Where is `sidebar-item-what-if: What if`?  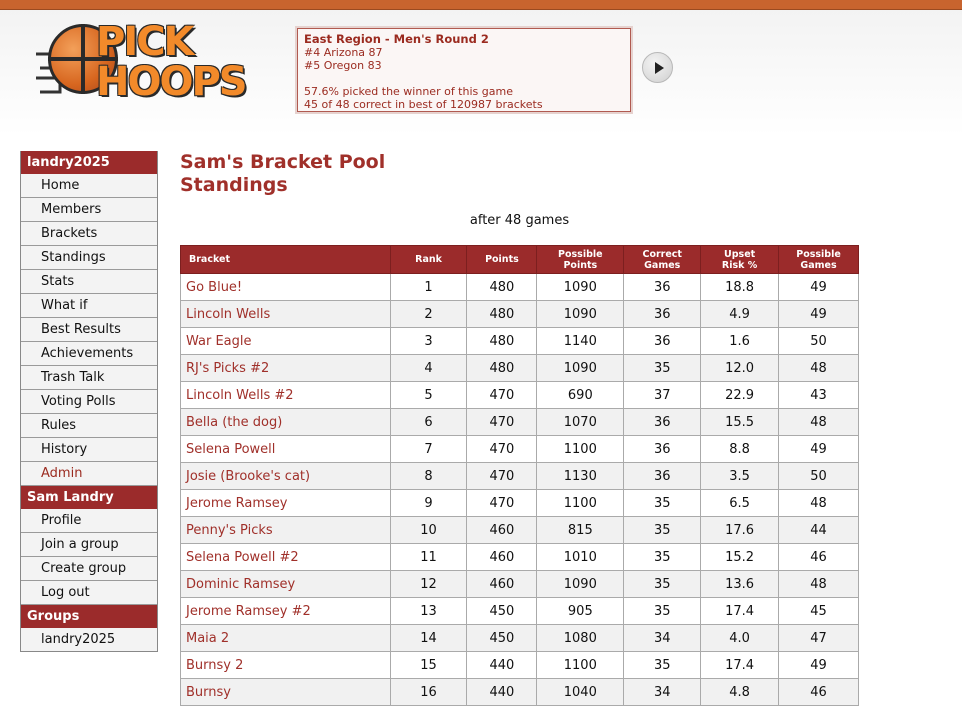
sidebar-item-what-if: What if is located at coordinates (89, 306).